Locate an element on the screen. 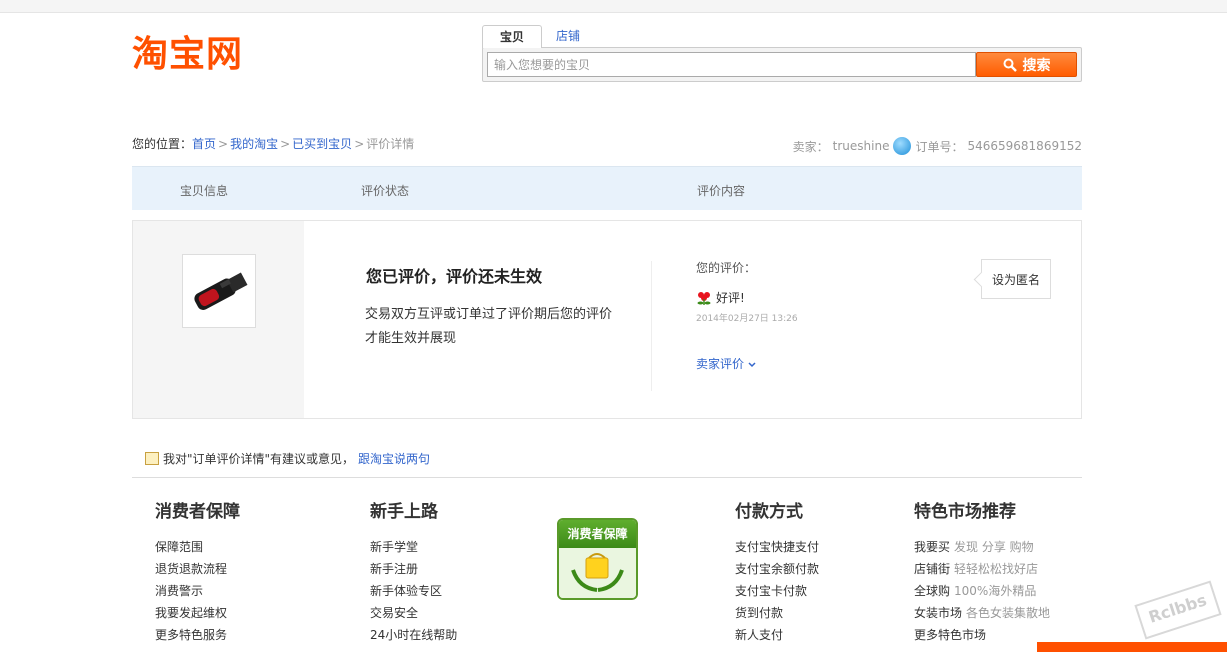 The image size is (1227, 652). footer-link: 保障范围 is located at coordinates (197, 547).